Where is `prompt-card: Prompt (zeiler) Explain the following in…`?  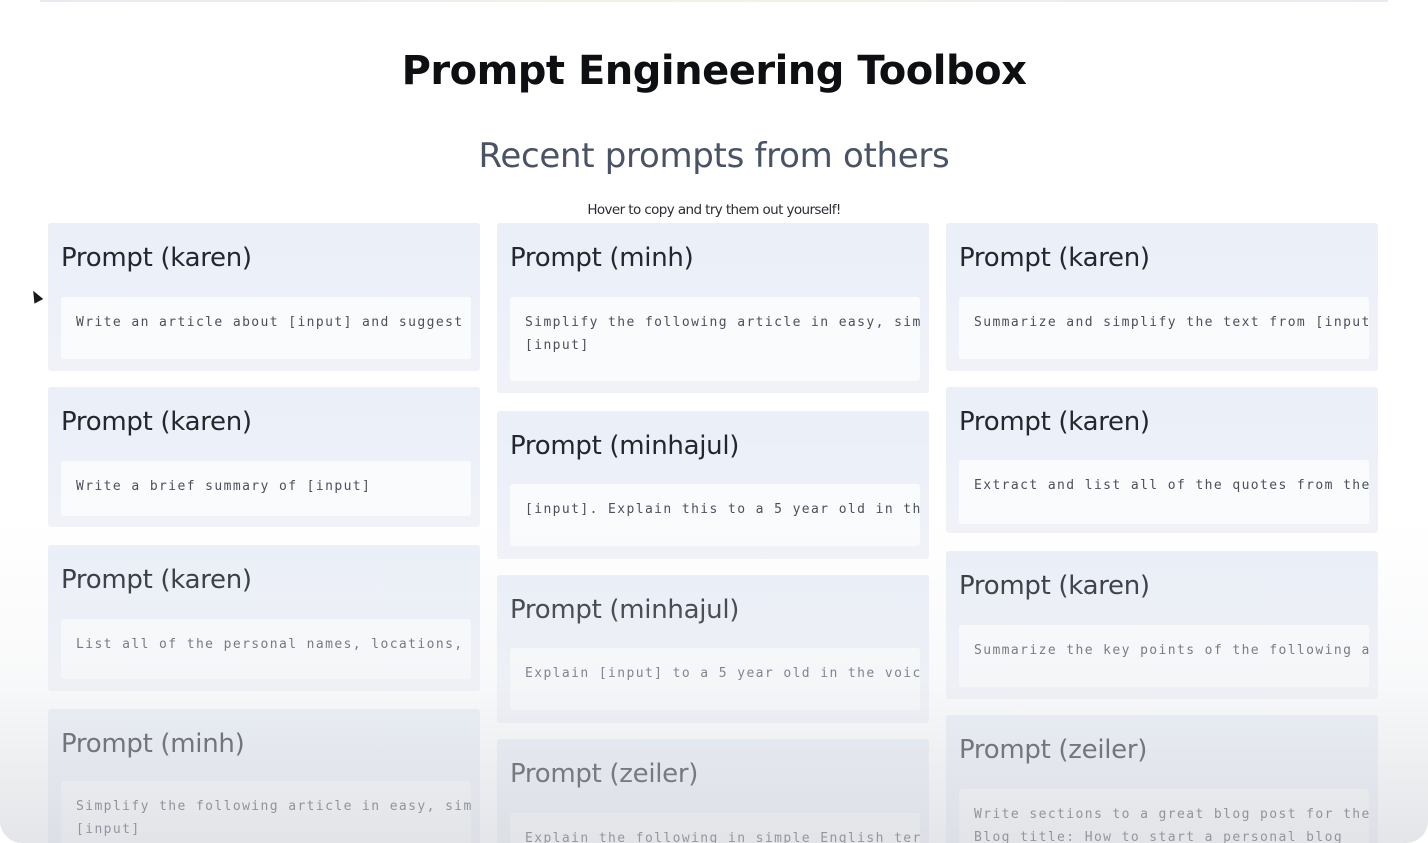
prompt-card: Prompt (zeiler) Explain the following in… is located at coordinates (713, 791).